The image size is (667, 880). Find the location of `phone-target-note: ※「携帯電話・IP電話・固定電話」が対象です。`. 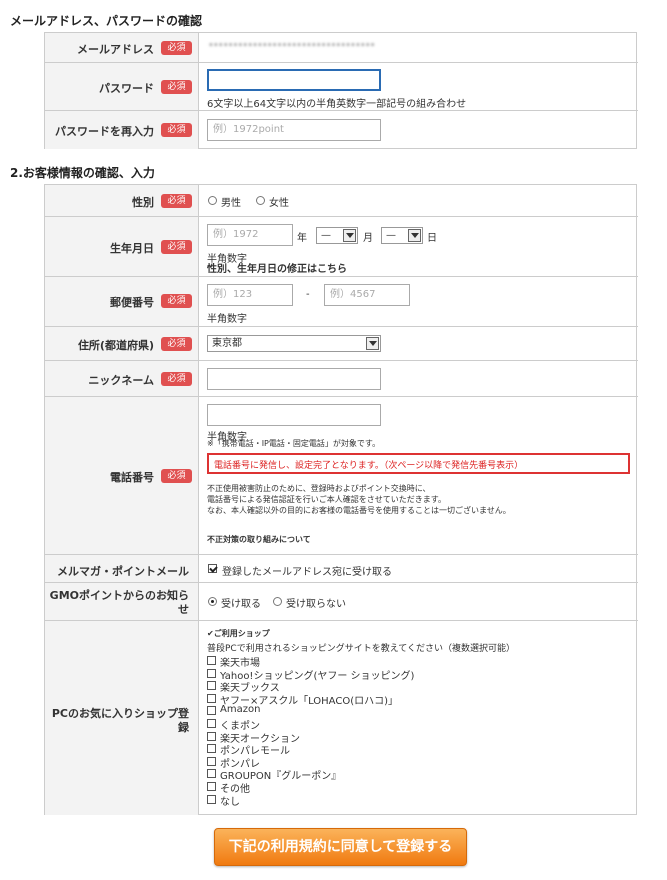

phone-target-note: ※「携帯電話・IP電話・固定電話」が対象です。 is located at coordinates (294, 443).